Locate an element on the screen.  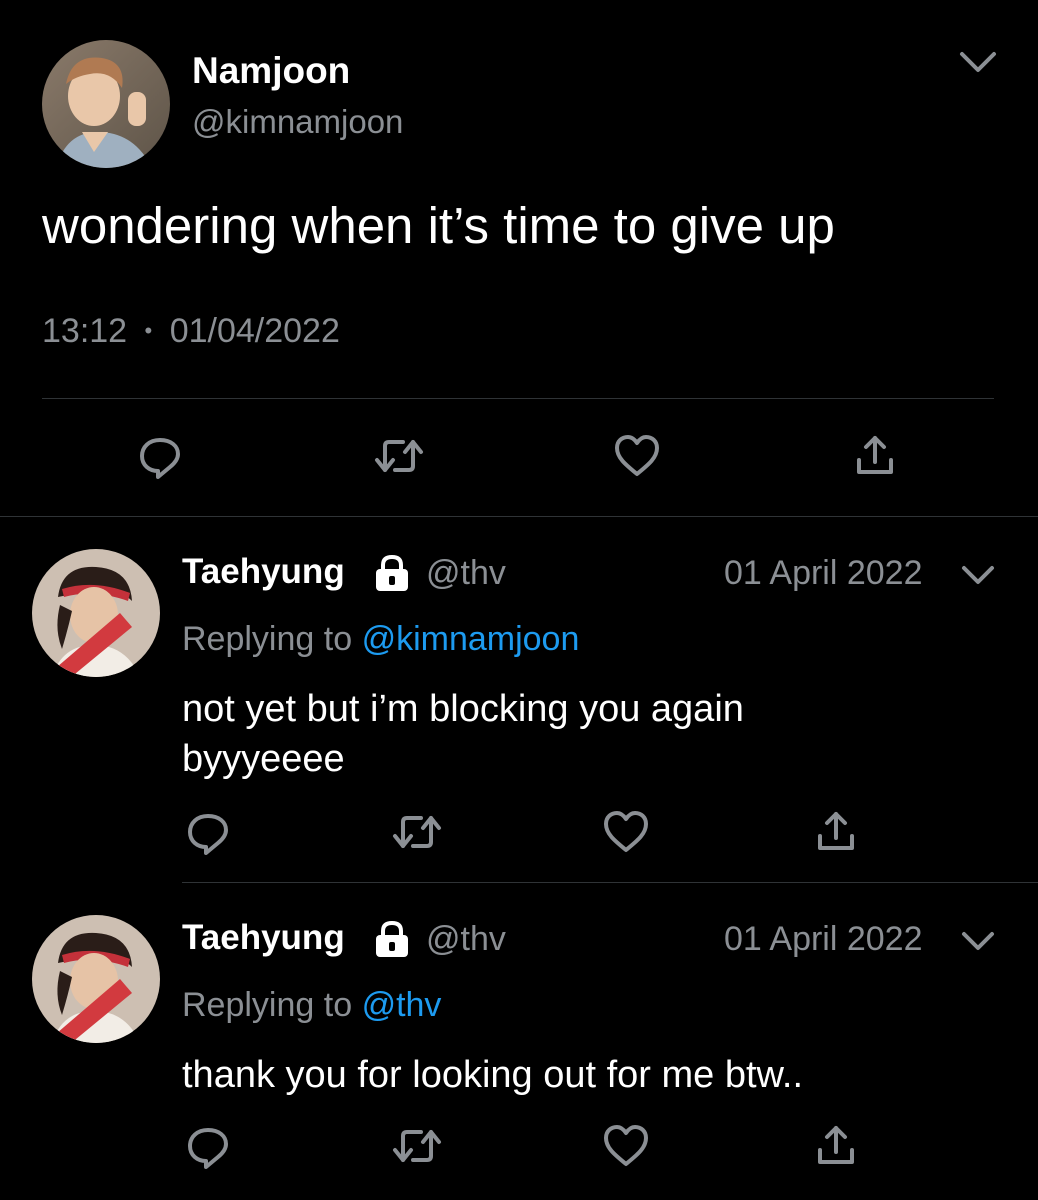
tweet-timestamp: 13:12 • 01/04/2022 is located at coordinates (191, 331).